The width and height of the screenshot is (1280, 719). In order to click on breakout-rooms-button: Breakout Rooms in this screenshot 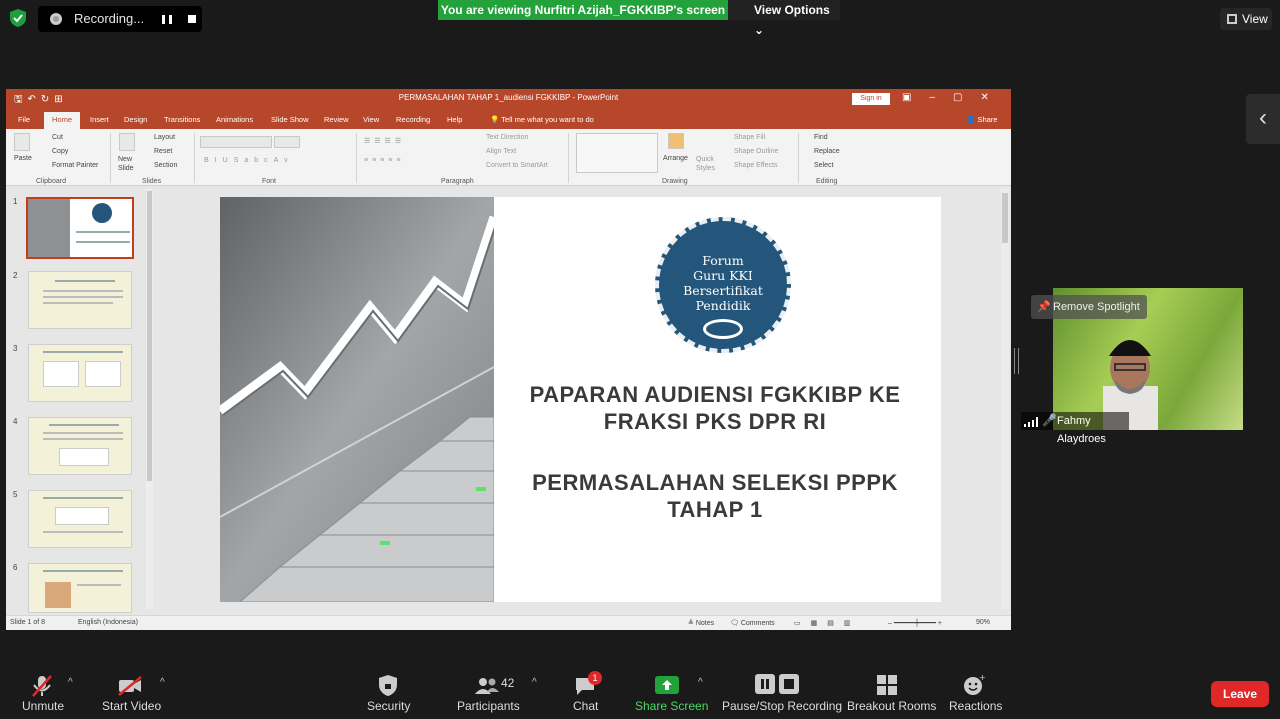, I will do `click(891, 706)`.